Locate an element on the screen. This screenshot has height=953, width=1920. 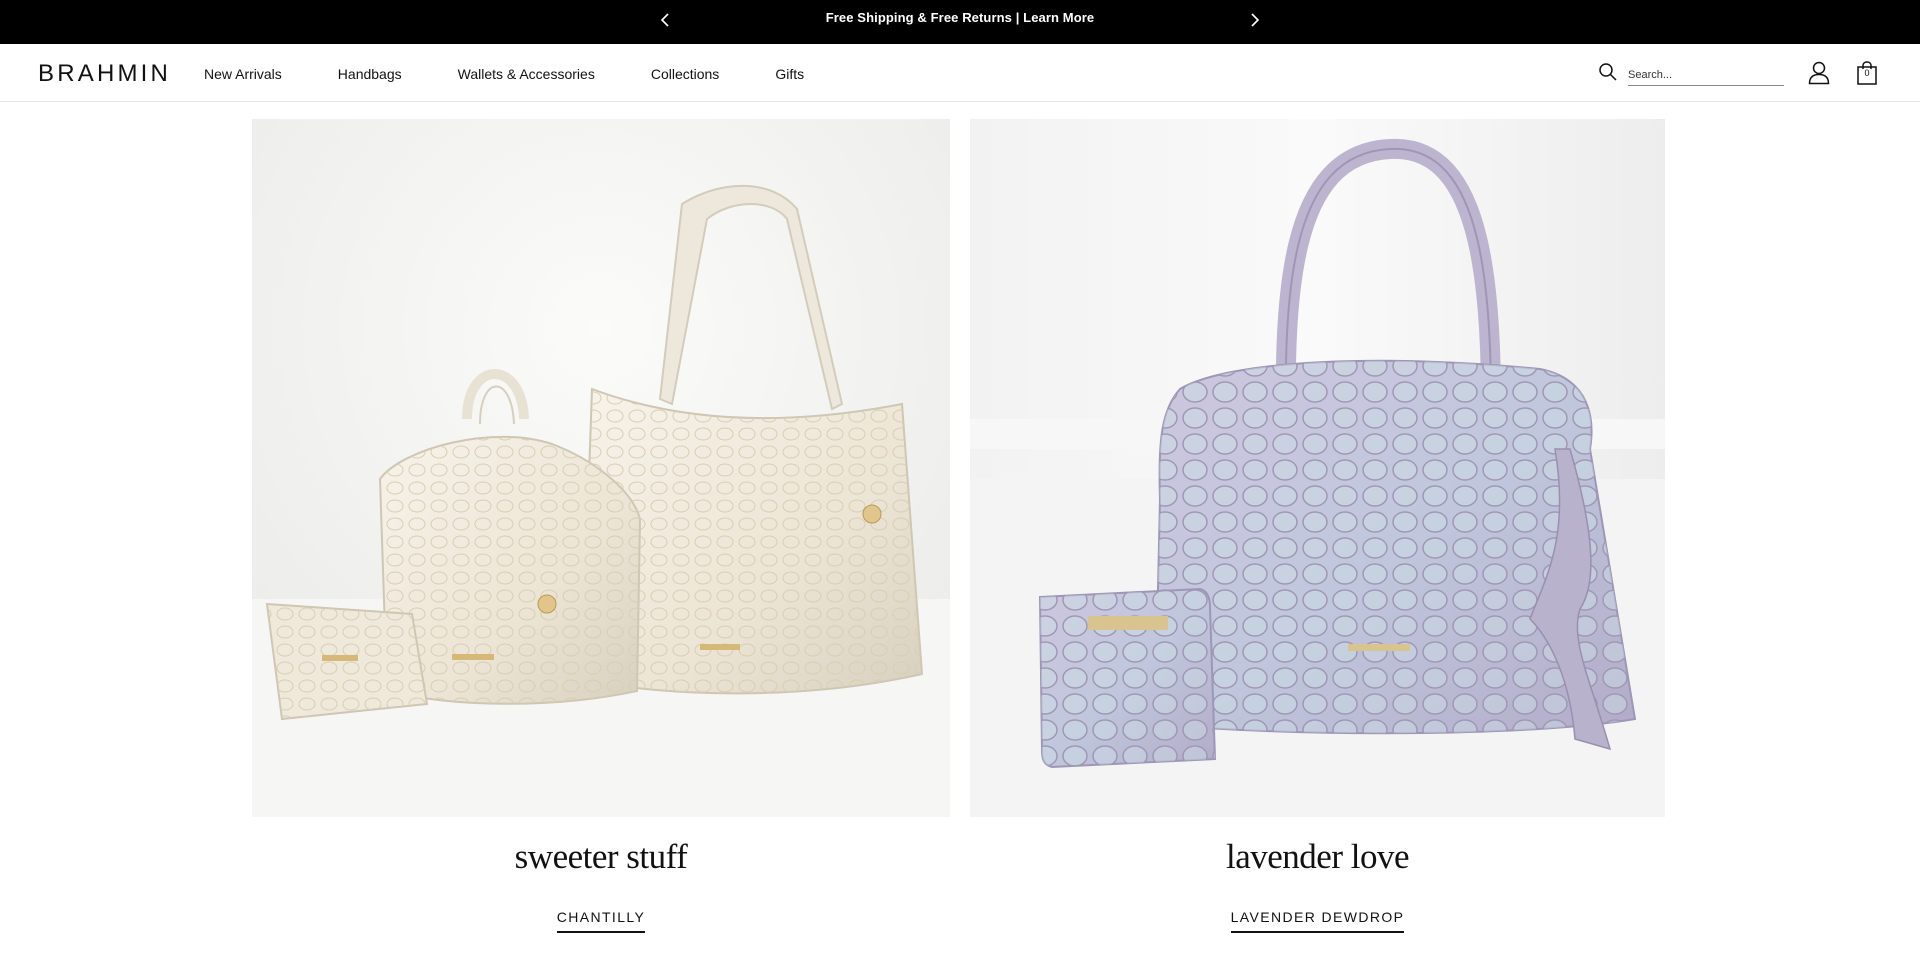
shop-lavender-dewdrop-link: LAVENDER DEWDROP is located at coordinates (1317, 921).